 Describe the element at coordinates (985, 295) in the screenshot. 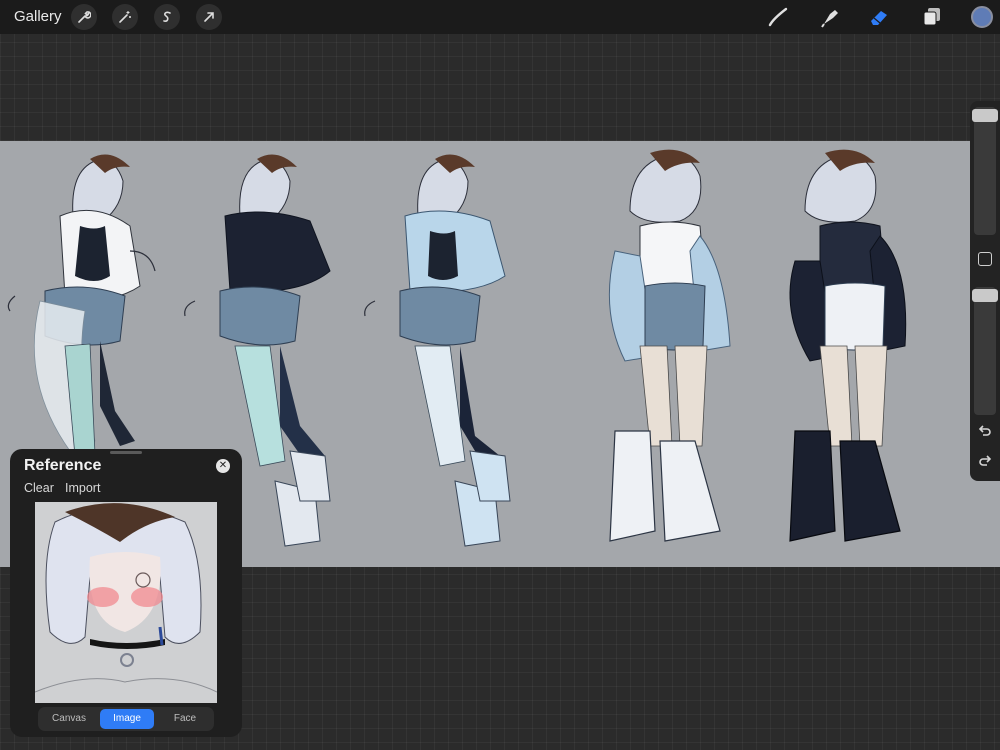

I see `opacity-slider-thumb` at that location.